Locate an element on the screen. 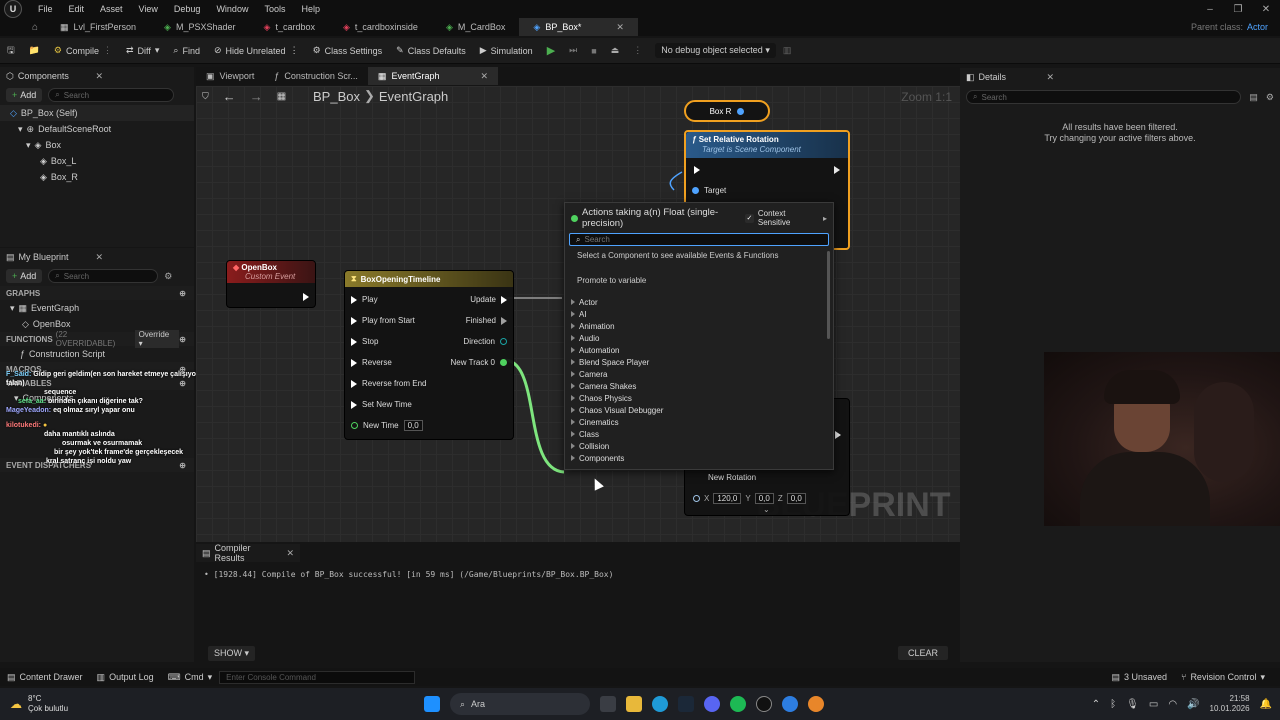  clear-button: CLEAR is located at coordinates (922, 653).